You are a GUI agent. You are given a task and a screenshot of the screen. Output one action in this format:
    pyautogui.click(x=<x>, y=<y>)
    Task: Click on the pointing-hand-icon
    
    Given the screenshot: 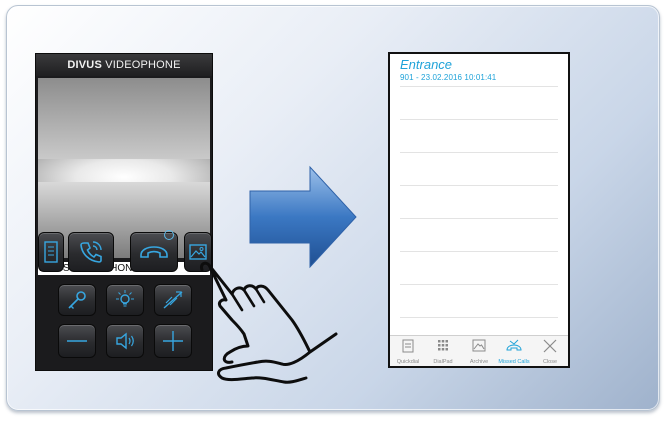 What is the action you would take?
    pyautogui.click(x=269, y=322)
    